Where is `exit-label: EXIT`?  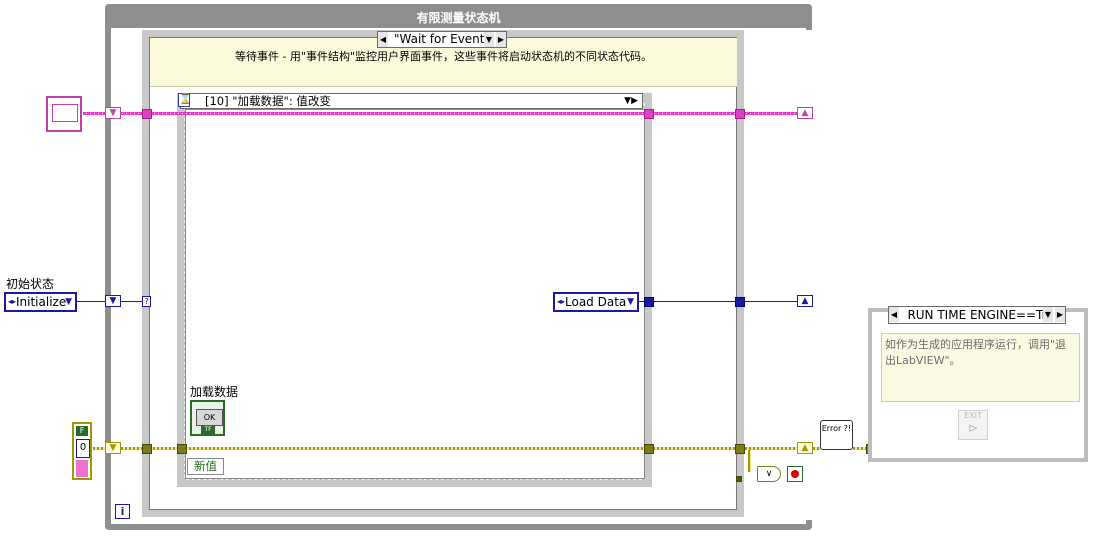 exit-label: EXIT is located at coordinates (973, 415).